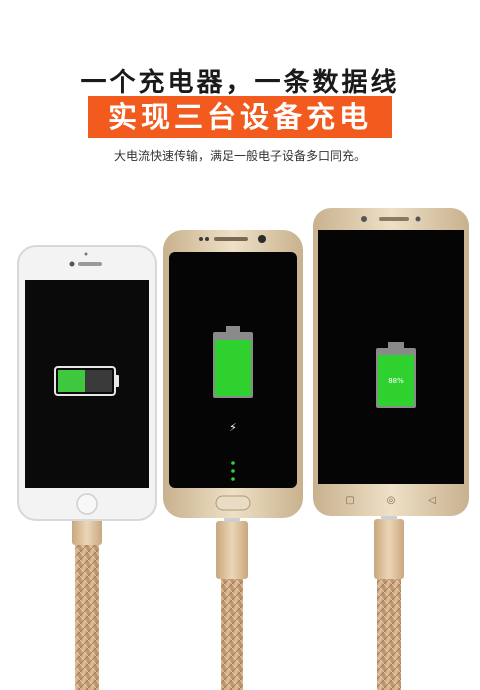  Describe the element at coordinates (396, 381) in the screenshot. I see `battery-percent: 88%` at that location.